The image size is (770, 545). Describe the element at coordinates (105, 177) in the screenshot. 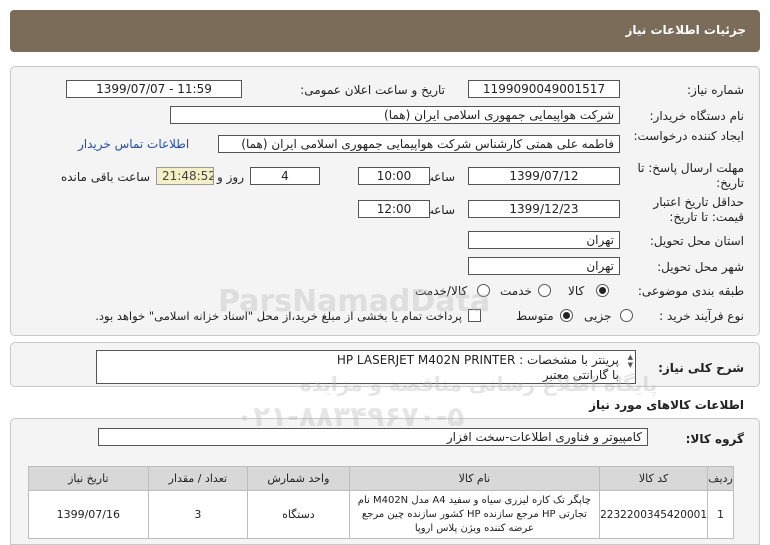

I see `remaining-label: ساعت باقی مانده` at that location.